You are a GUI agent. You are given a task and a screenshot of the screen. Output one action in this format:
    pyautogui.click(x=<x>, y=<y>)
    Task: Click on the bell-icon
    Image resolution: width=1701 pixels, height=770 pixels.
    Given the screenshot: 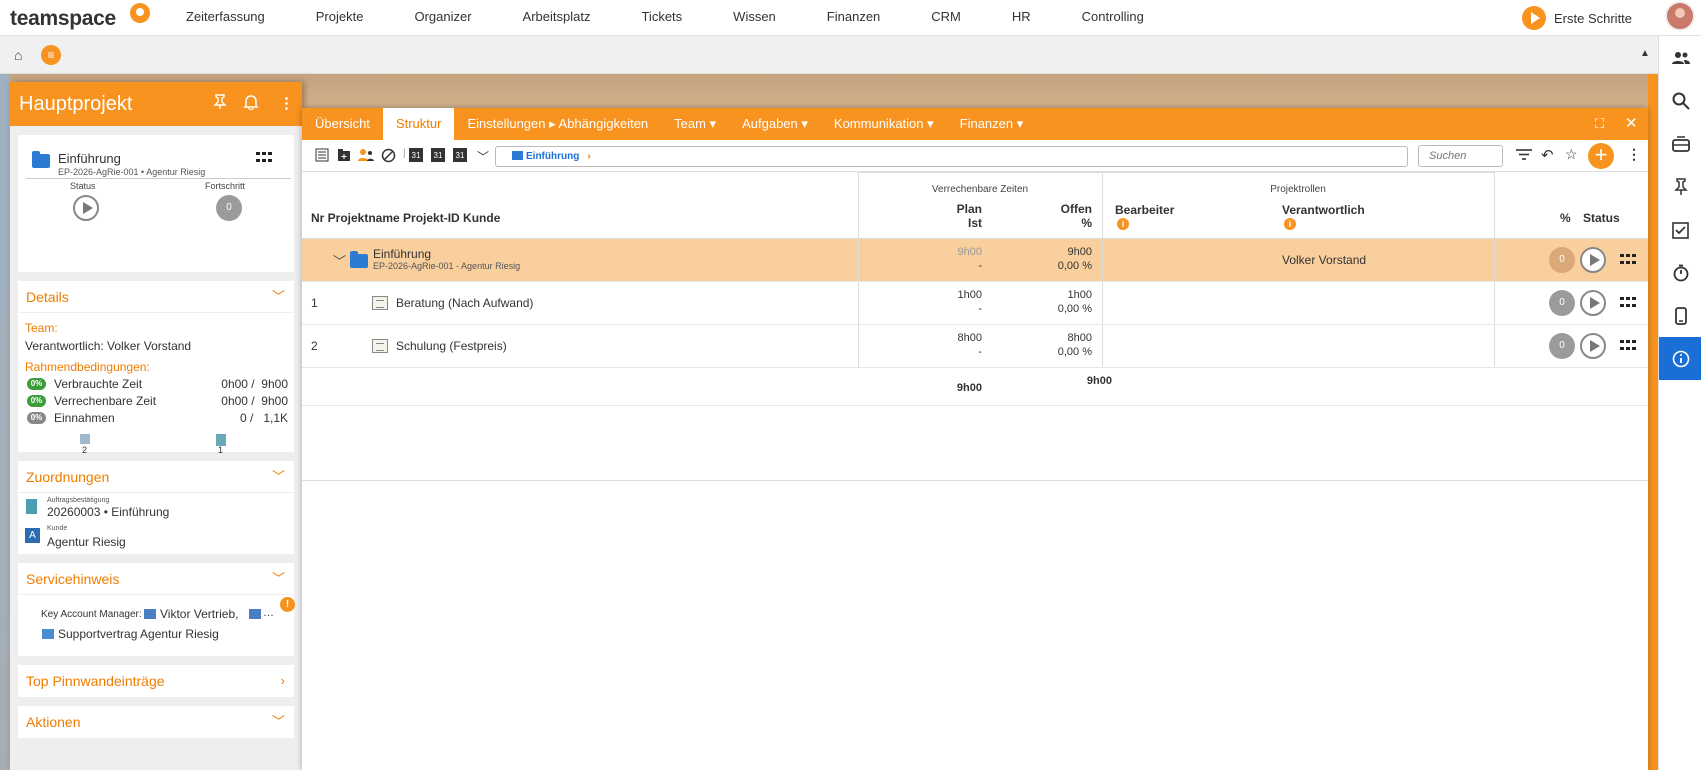 What is the action you would take?
    pyautogui.click(x=251, y=104)
    